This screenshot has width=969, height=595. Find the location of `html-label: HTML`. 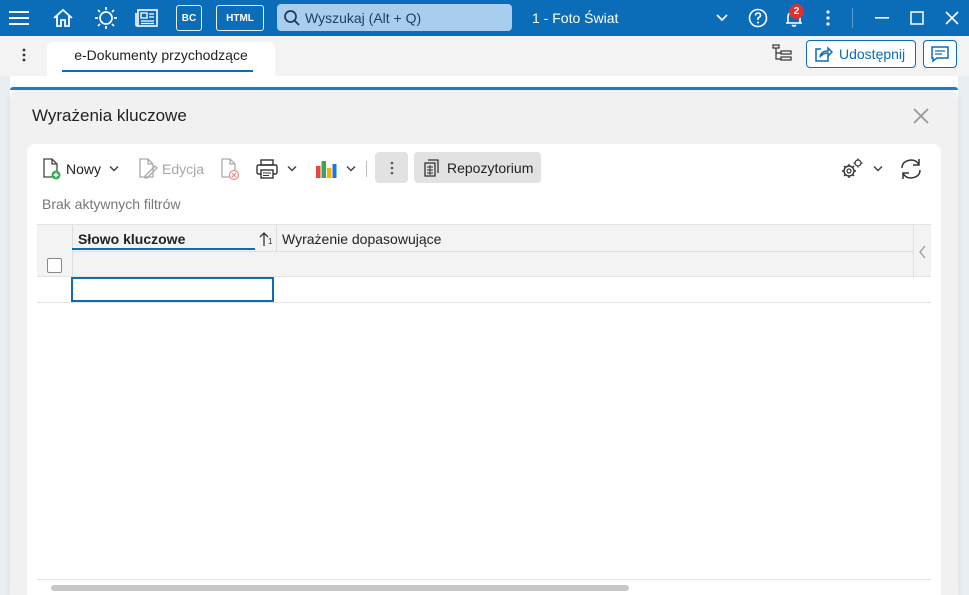

html-label: HTML is located at coordinates (240, 18).